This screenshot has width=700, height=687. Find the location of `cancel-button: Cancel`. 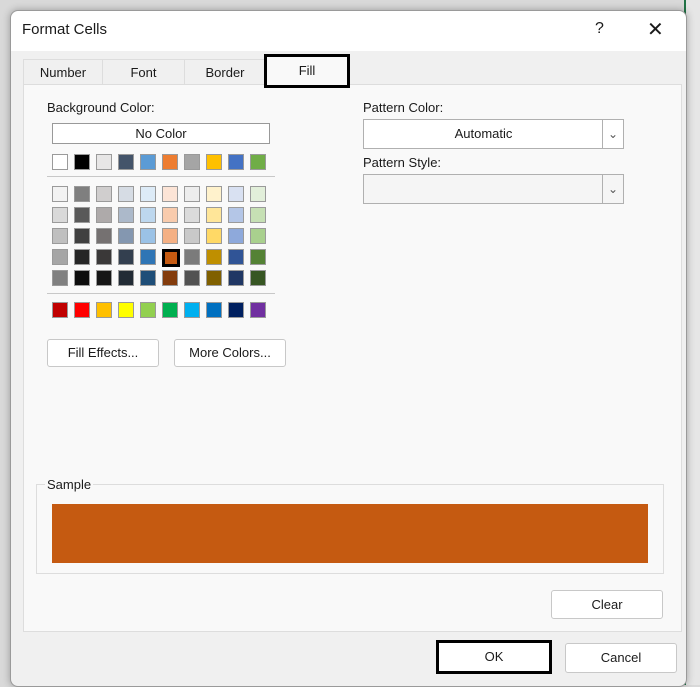

cancel-button: Cancel is located at coordinates (621, 658).